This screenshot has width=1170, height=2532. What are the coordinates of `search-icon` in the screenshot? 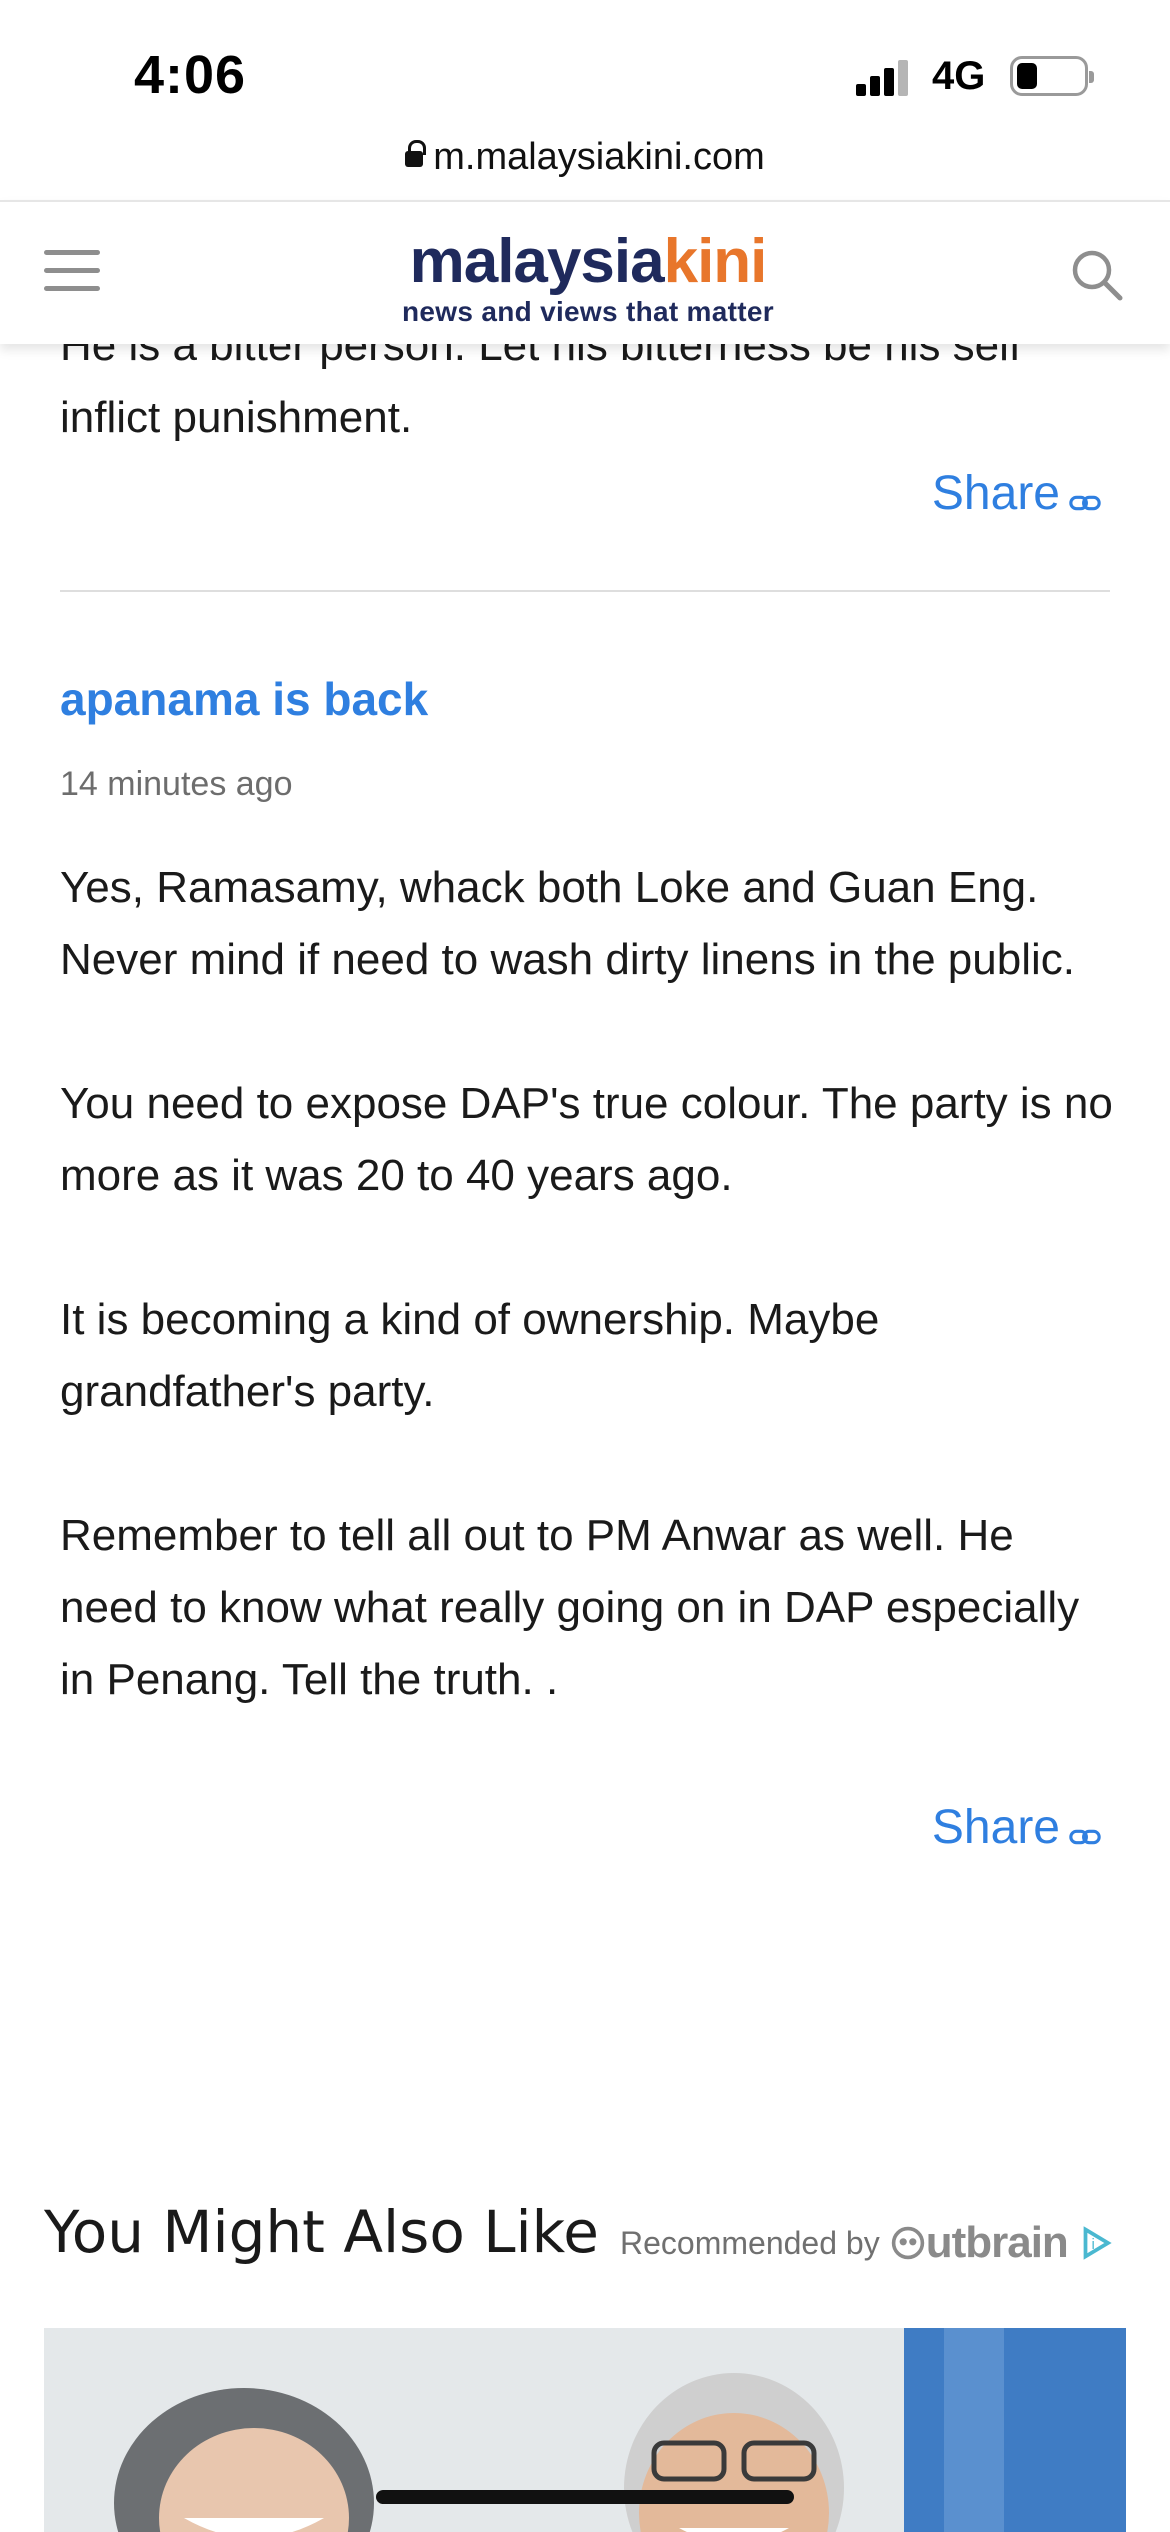 It's located at (1097, 275).